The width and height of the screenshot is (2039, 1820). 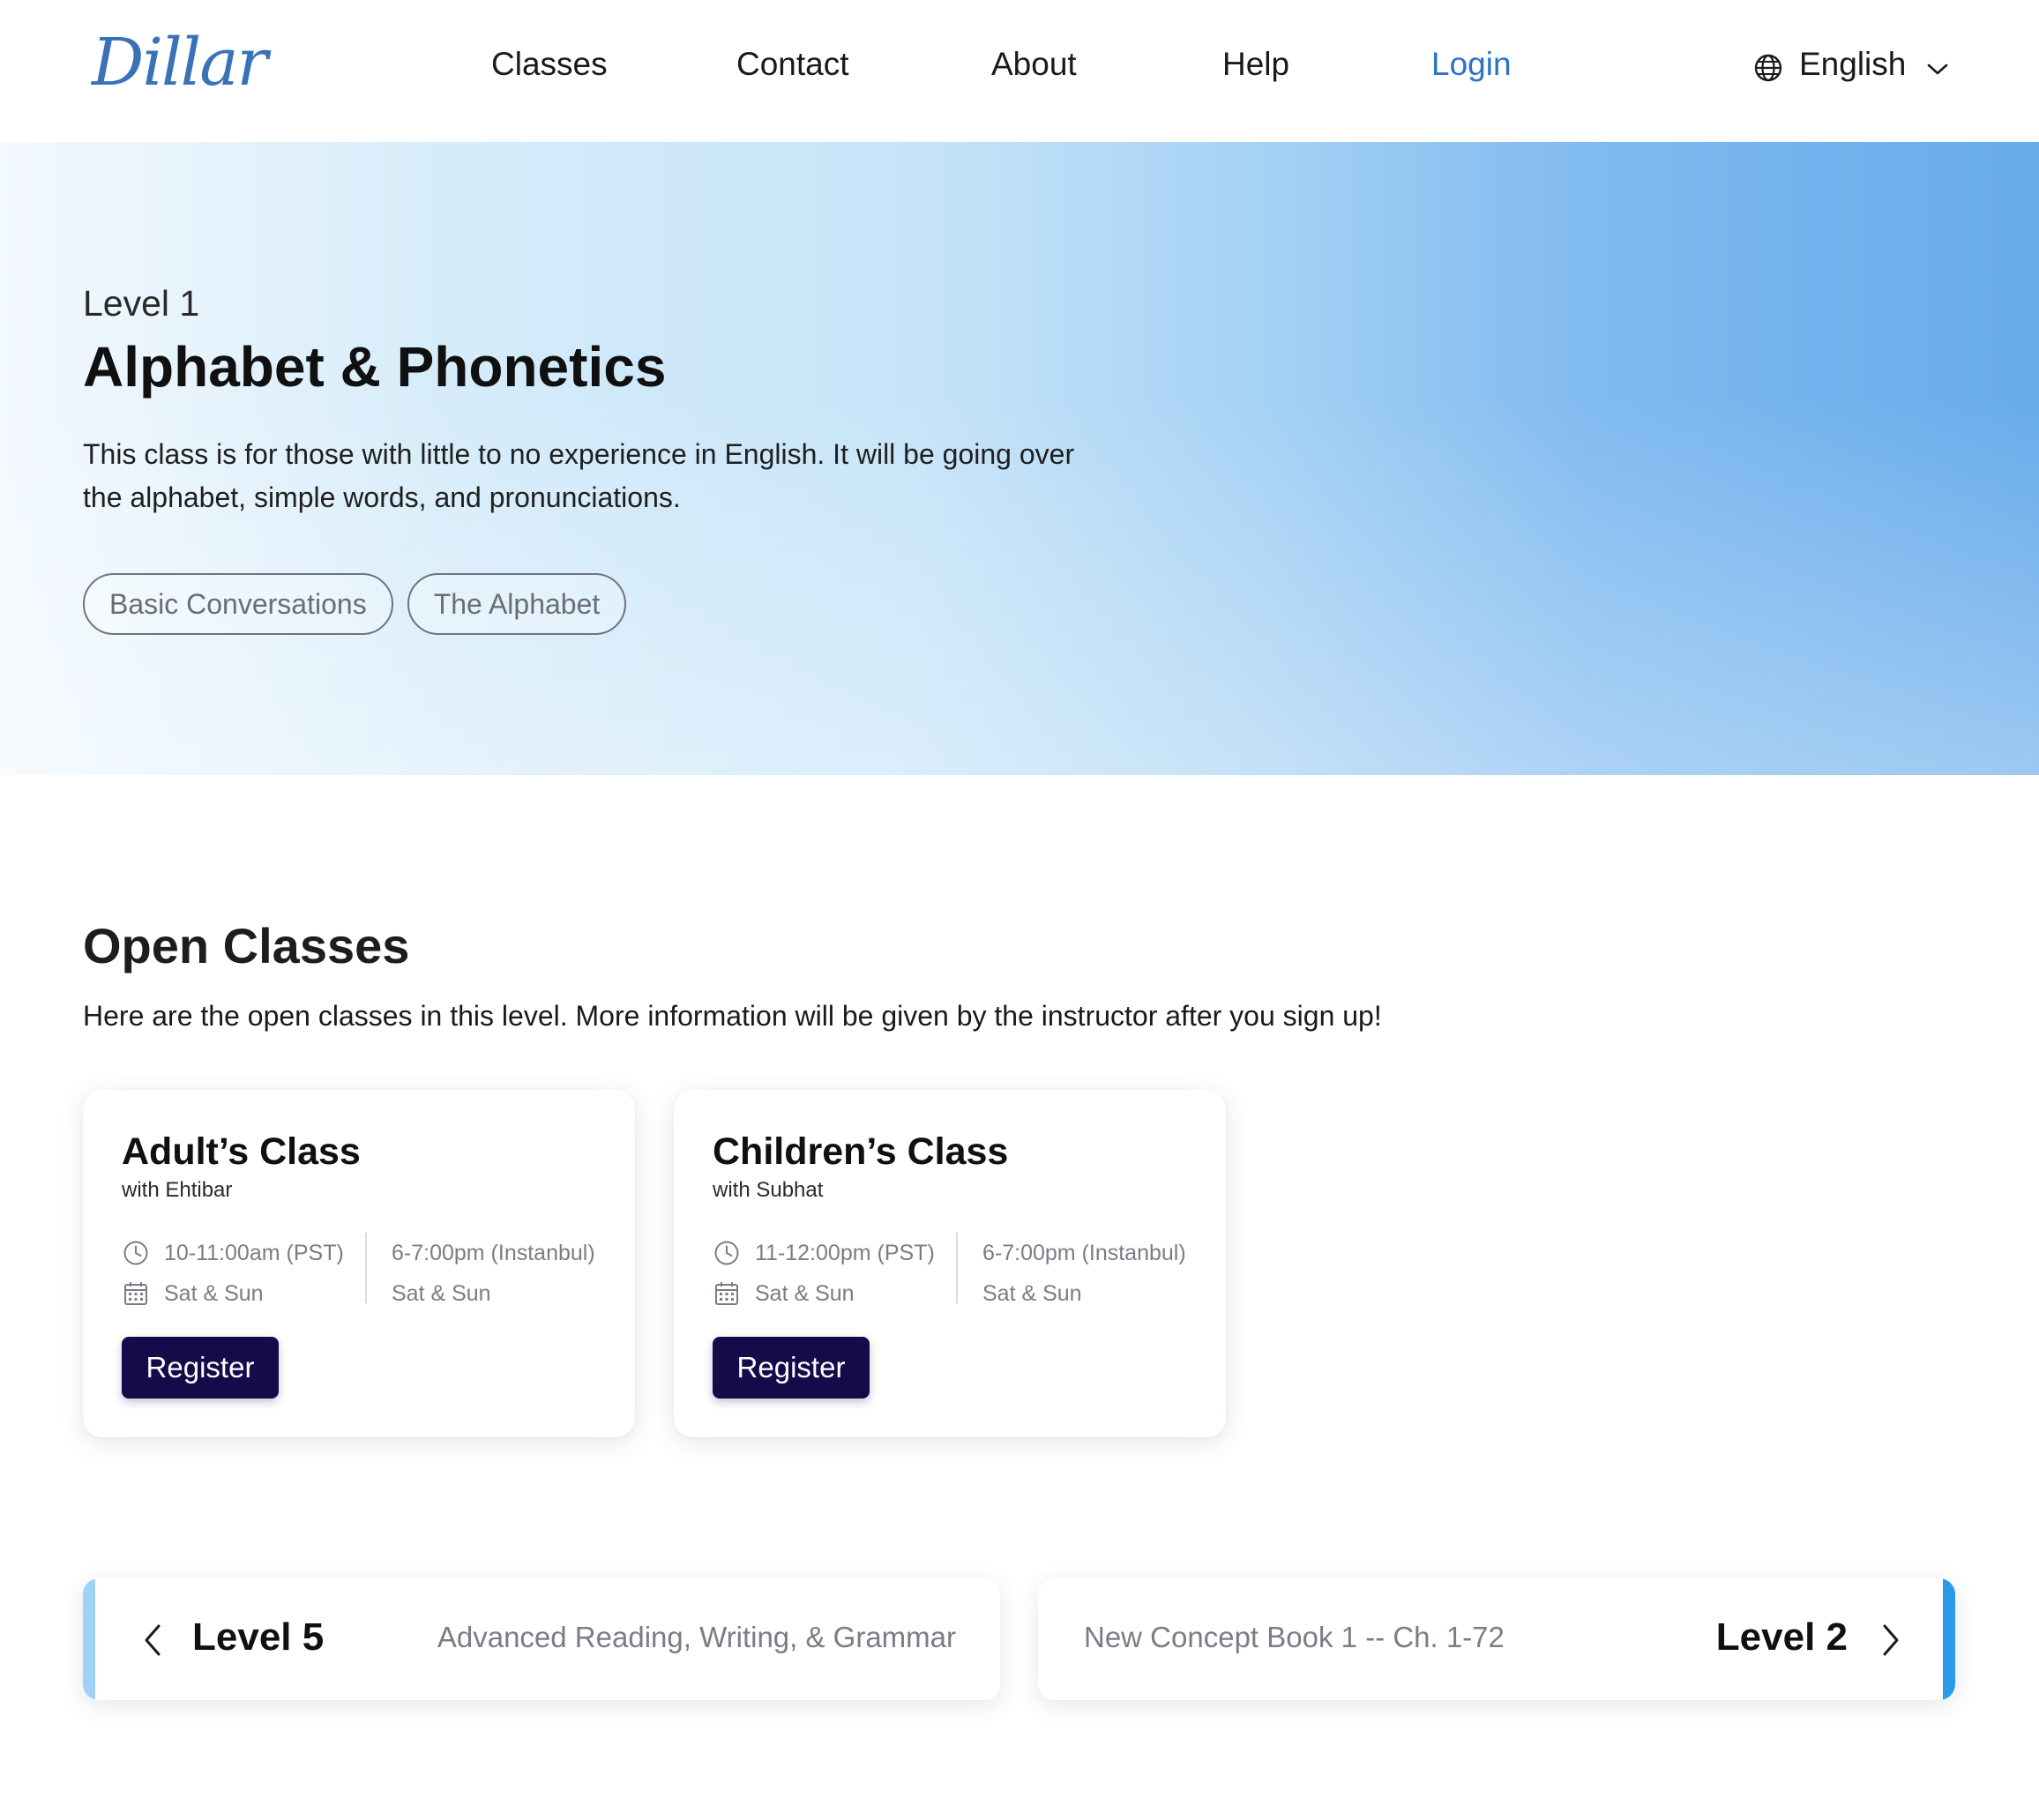 What do you see at coordinates (549, 64) in the screenshot?
I see `nav-classes: Classes` at bounding box center [549, 64].